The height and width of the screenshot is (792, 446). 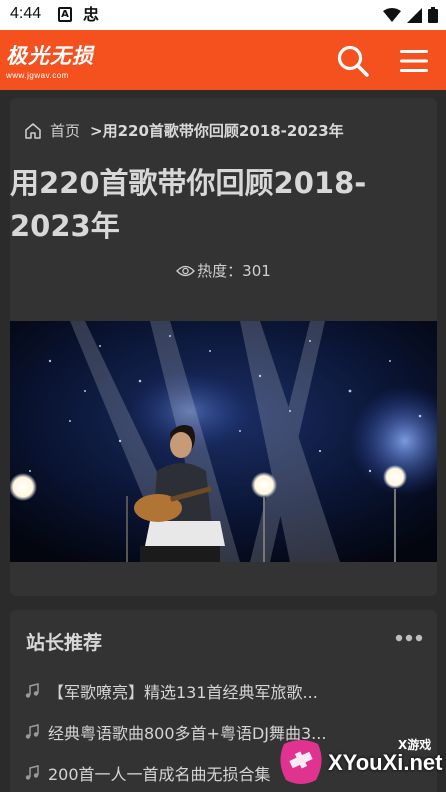 I want to click on a-notification-icon: A, so click(x=65, y=14).